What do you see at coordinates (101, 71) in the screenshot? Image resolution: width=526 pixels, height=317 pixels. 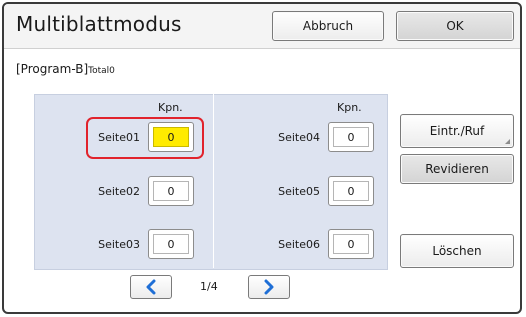 I see `program-total: Total0` at bounding box center [101, 71].